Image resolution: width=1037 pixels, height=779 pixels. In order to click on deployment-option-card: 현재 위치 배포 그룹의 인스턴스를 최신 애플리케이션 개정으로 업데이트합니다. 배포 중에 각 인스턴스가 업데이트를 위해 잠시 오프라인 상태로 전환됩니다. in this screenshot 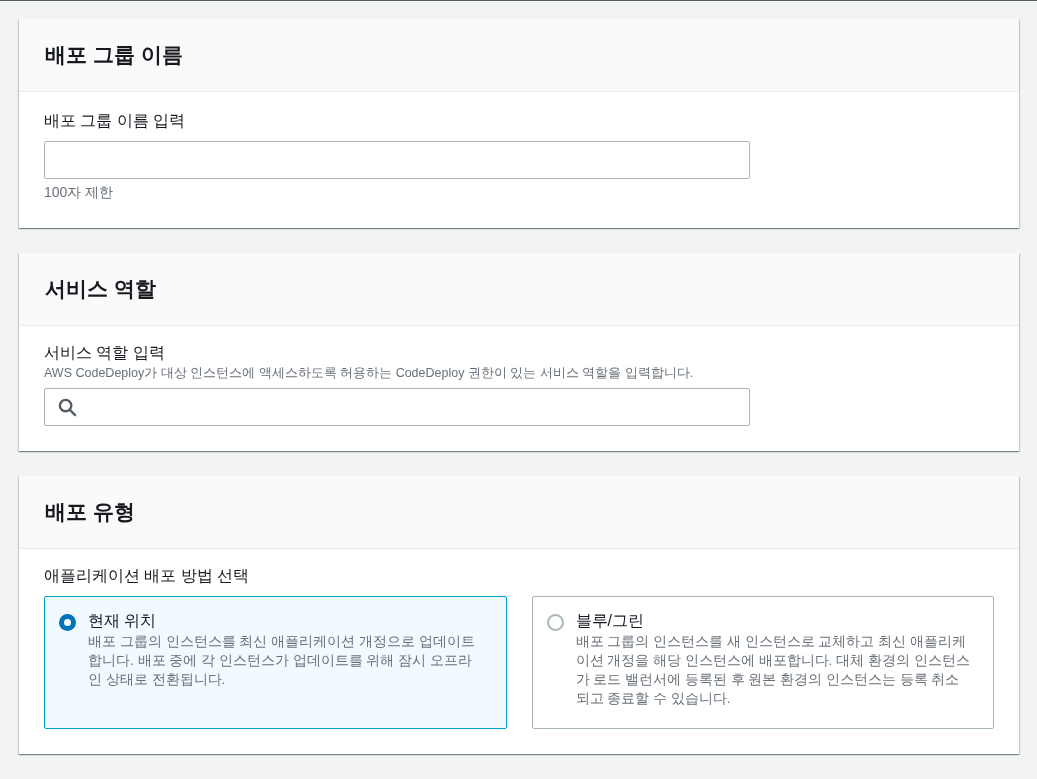, I will do `click(275, 662)`.